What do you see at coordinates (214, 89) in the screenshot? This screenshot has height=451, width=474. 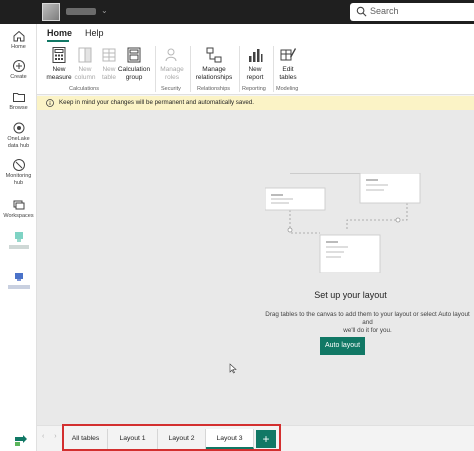 I see `group-label-relationships: Relationships` at bounding box center [214, 89].